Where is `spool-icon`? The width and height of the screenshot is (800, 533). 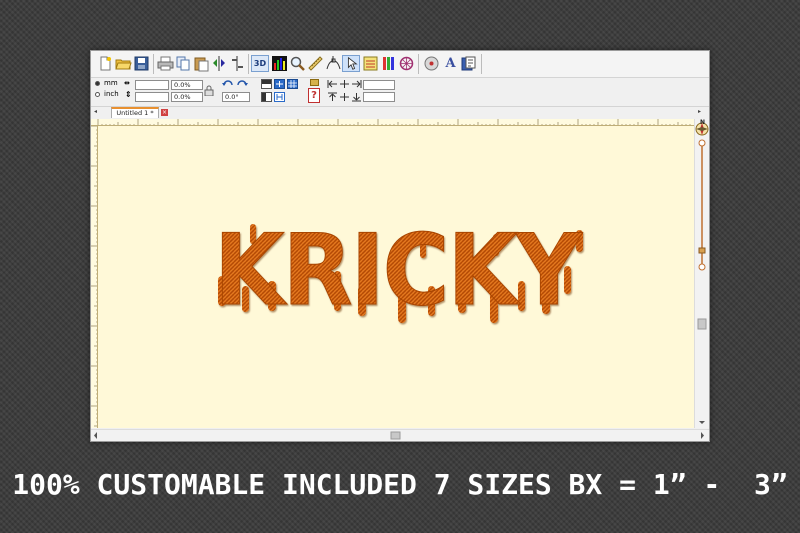
spool-icon is located at coordinates (314, 82).